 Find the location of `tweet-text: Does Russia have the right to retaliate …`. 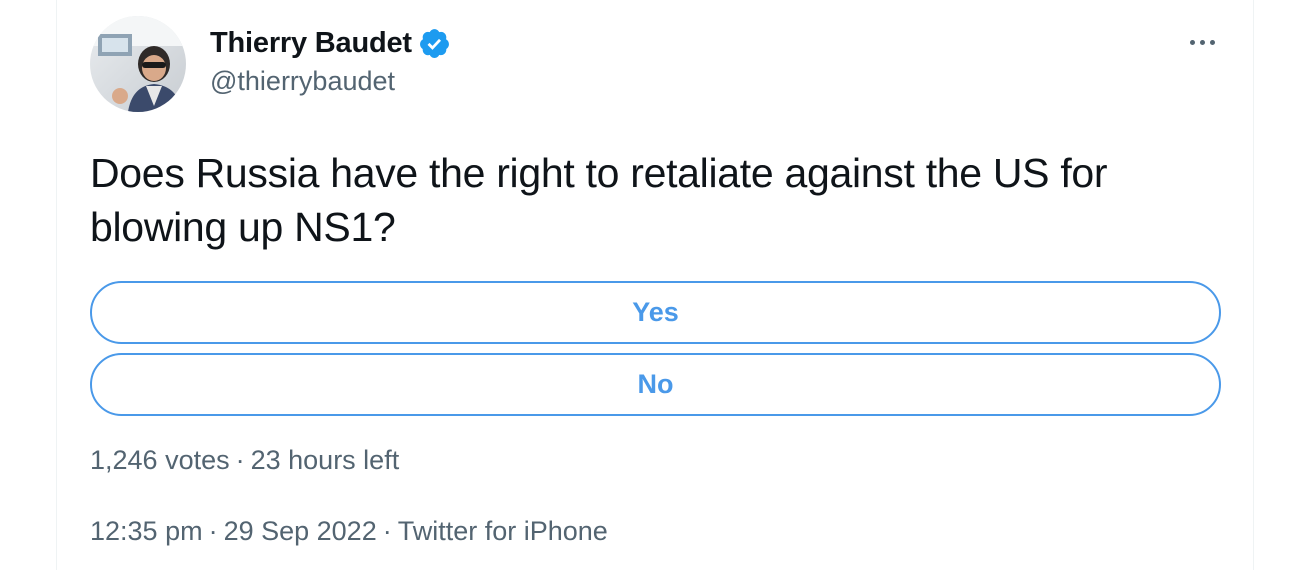

tweet-text: Does Russia have the right to retaliate … is located at coordinates (599, 200).